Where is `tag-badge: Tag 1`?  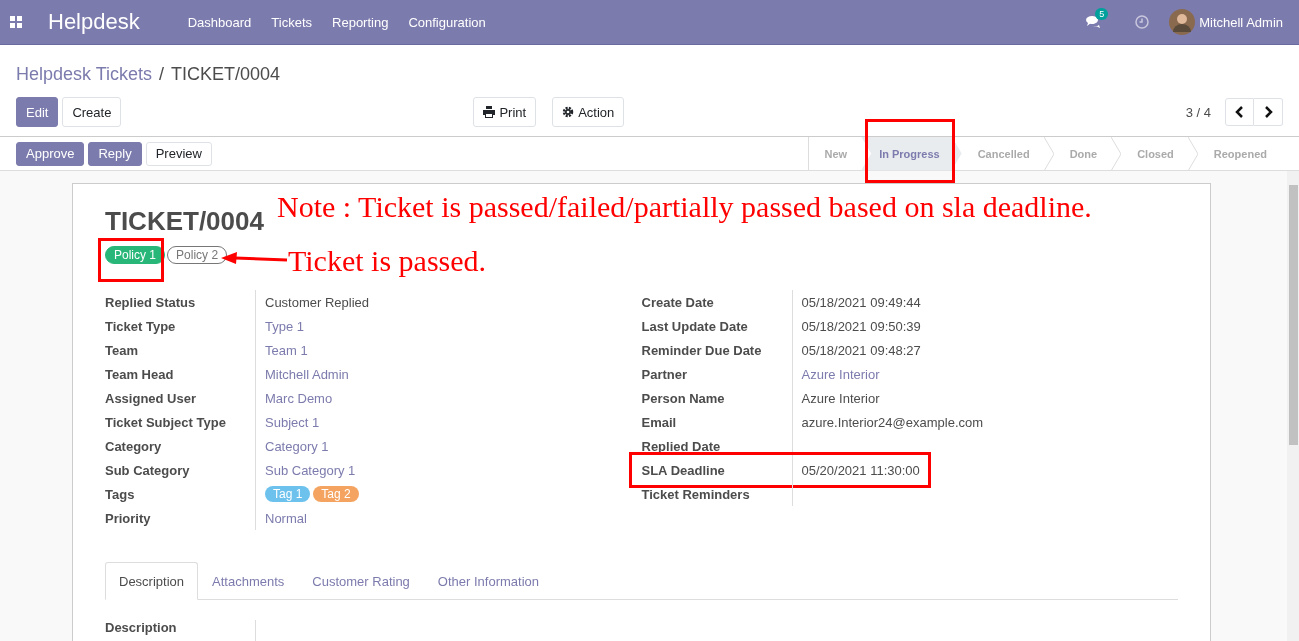
tag-badge: Tag 1 is located at coordinates (288, 494).